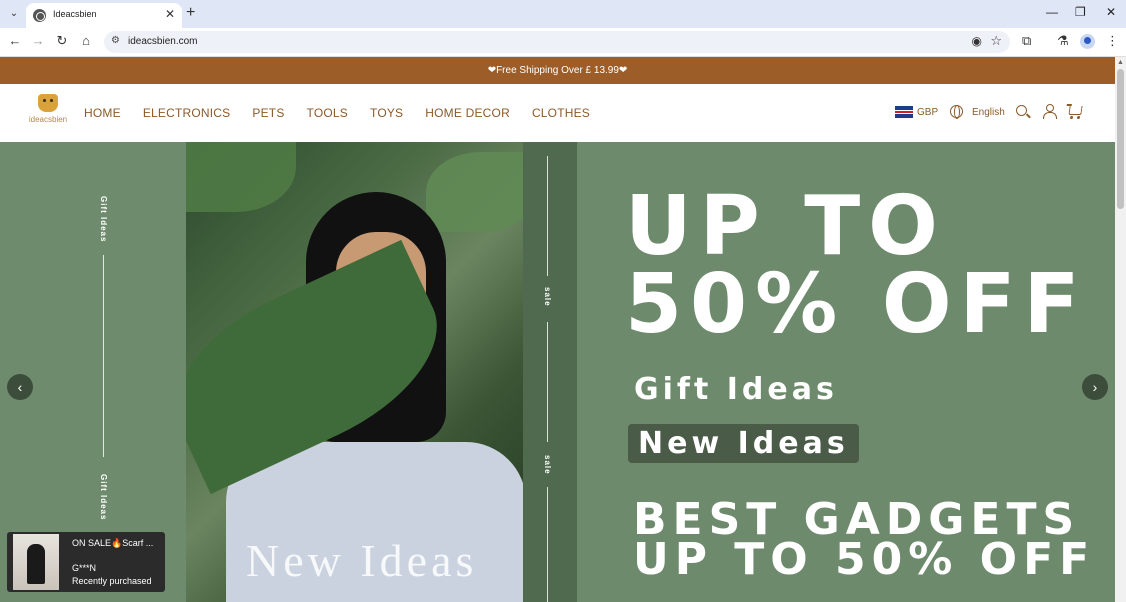 Image resolution: width=1126 pixels, height=602 pixels. I want to click on currency-selector: GBP, so click(927, 112).